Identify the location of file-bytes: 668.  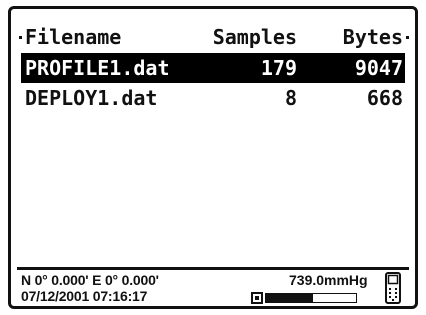
(384, 98).